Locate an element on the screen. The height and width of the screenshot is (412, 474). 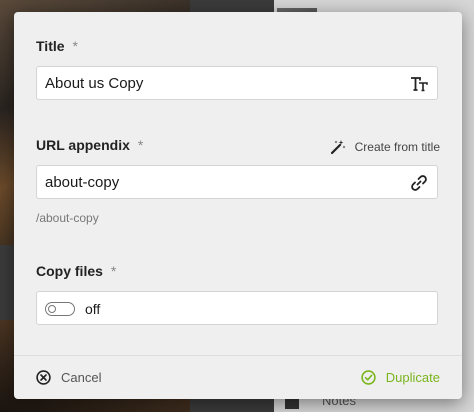
text-format-icon is located at coordinates (419, 84).